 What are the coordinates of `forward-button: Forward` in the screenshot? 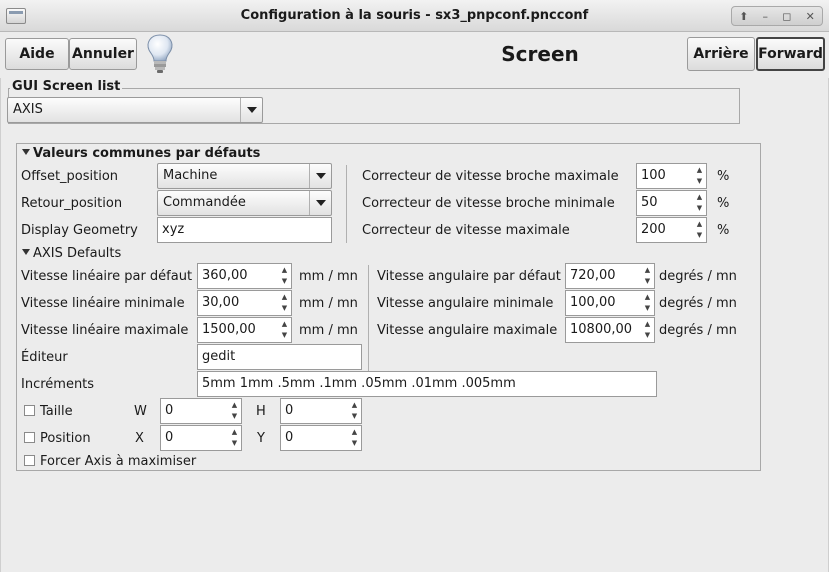 It's located at (790, 54).